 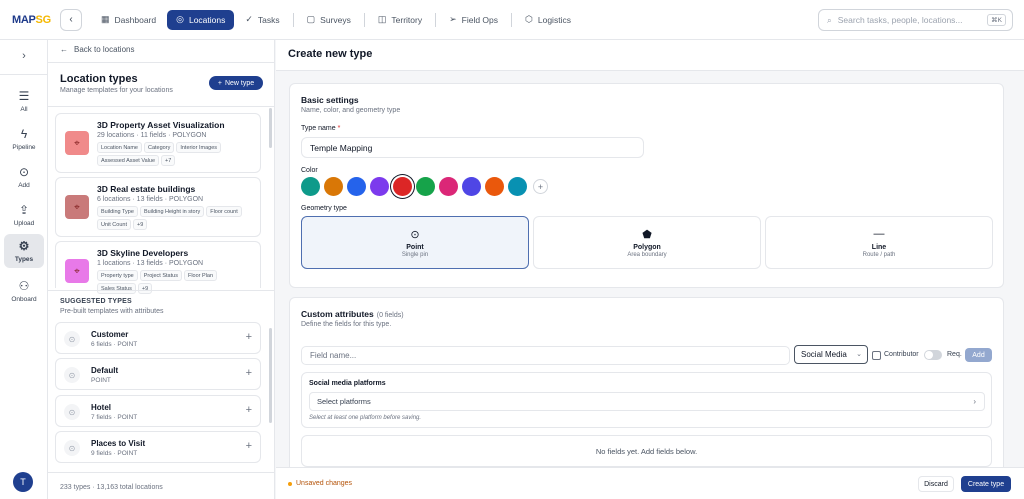 What do you see at coordinates (24, 134) in the screenshot?
I see `lightning-icon: ϟ` at bounding box center [24, 134].